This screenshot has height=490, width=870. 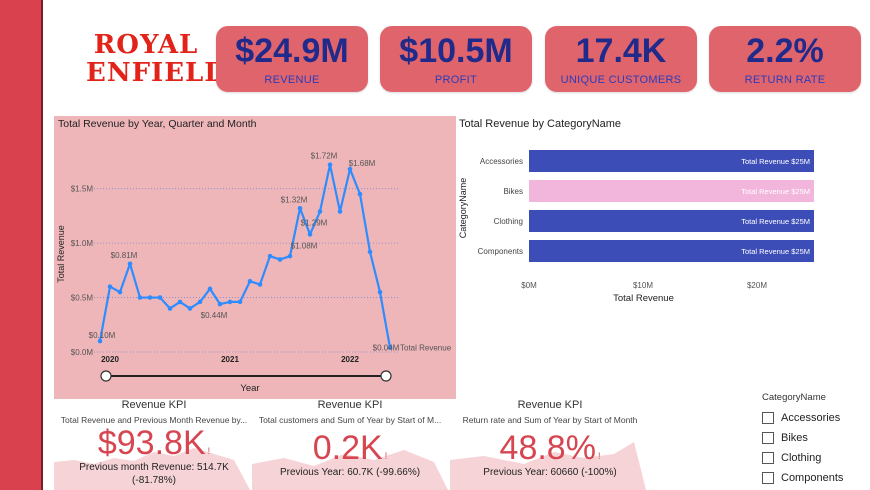 I want to click on data-label: $1.72M, so click(x=324, y=156).